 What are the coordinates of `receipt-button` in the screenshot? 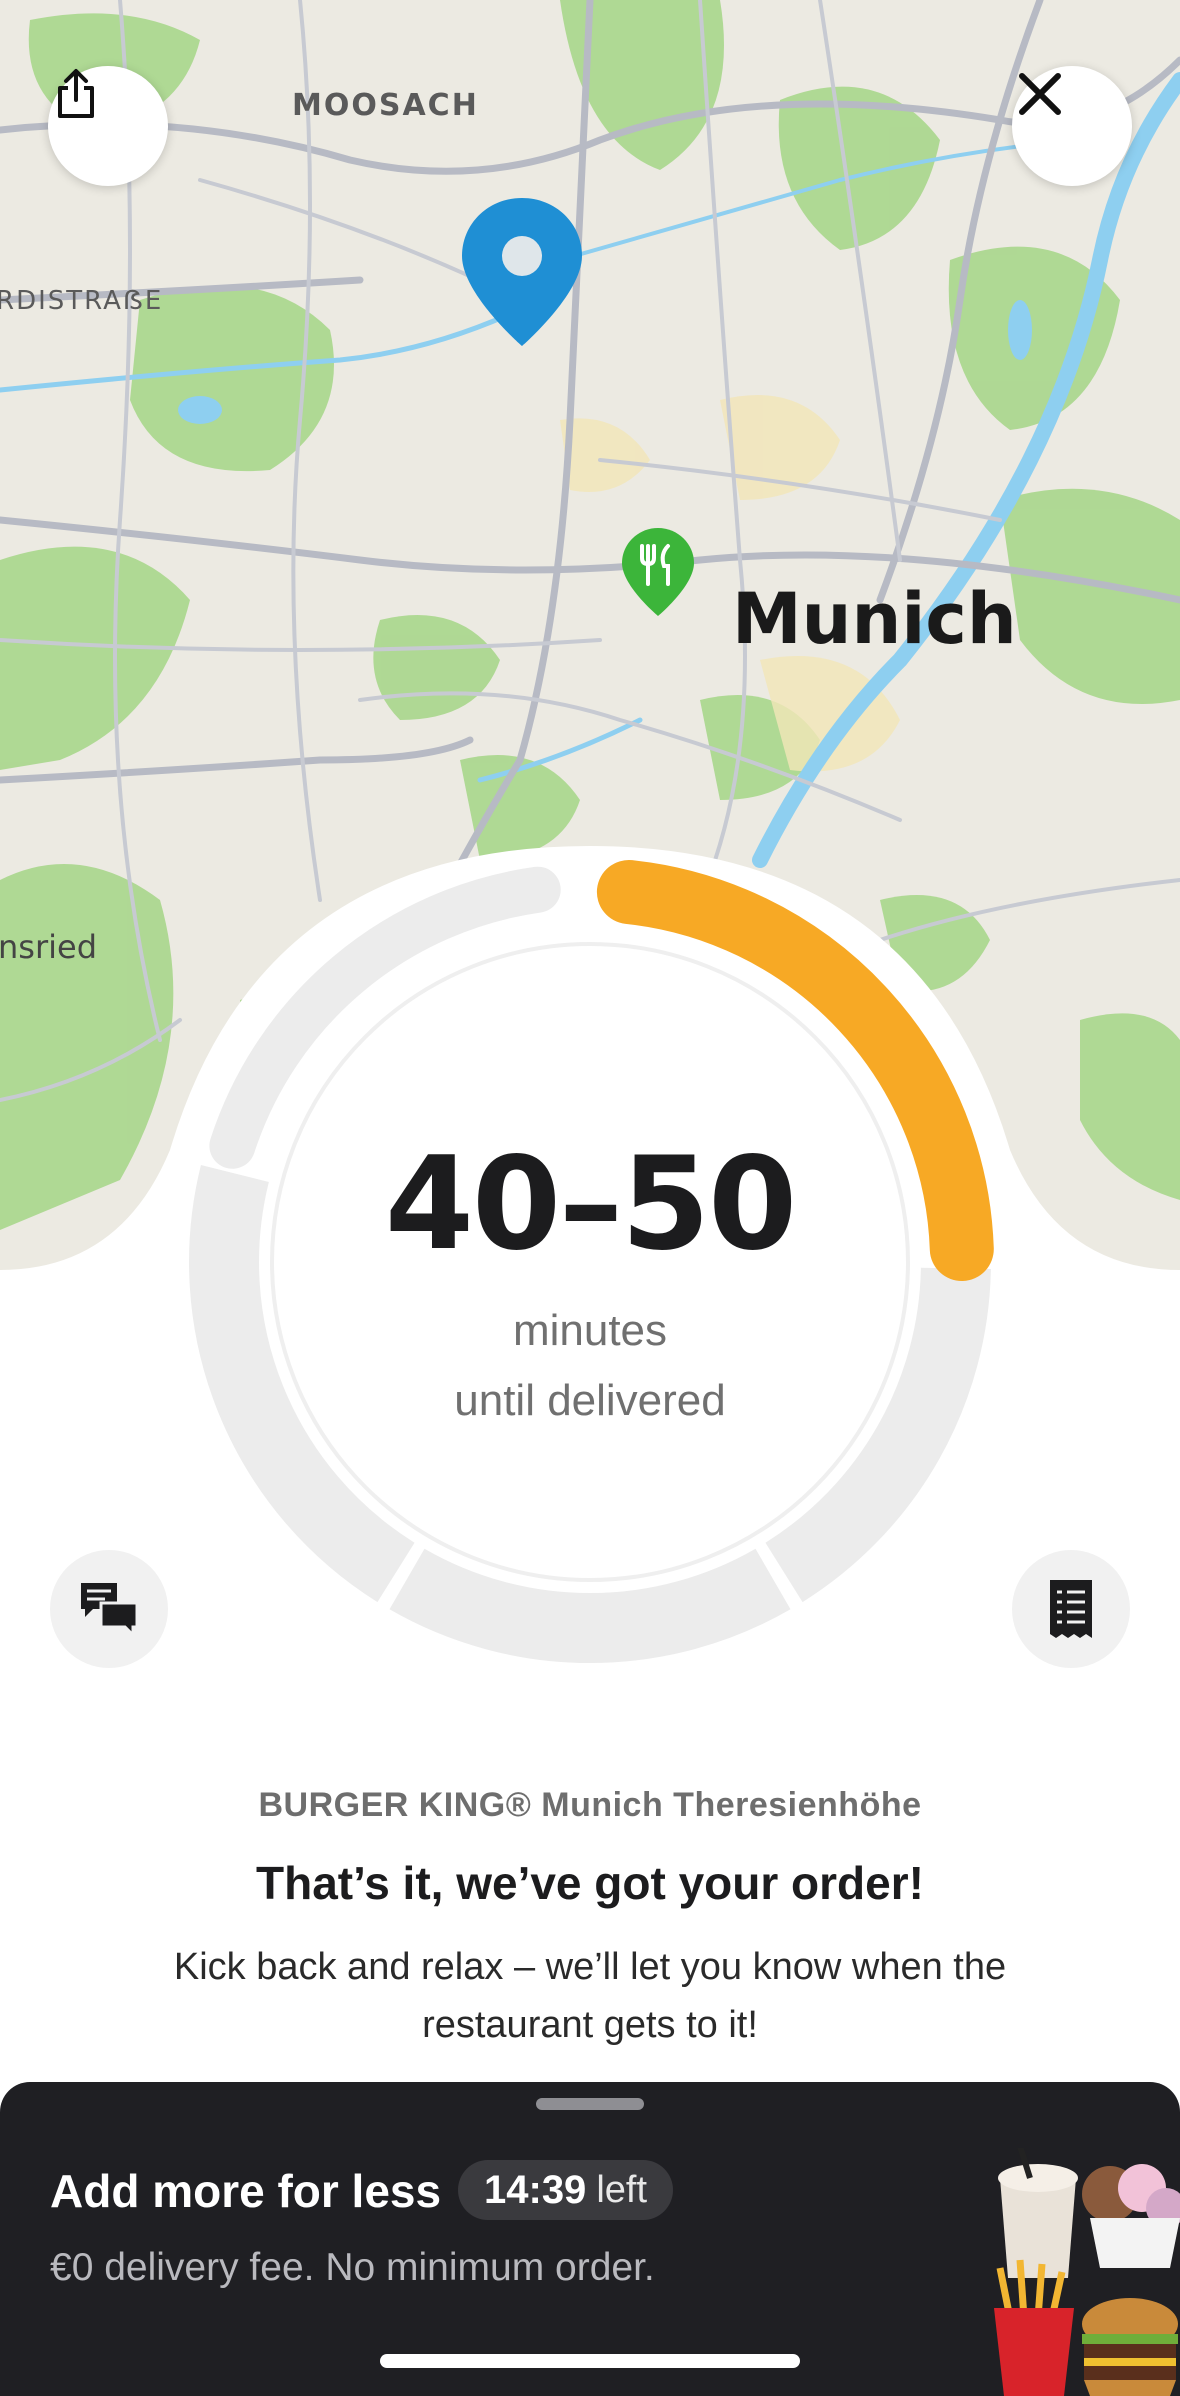 It's located at (1071, 1609).